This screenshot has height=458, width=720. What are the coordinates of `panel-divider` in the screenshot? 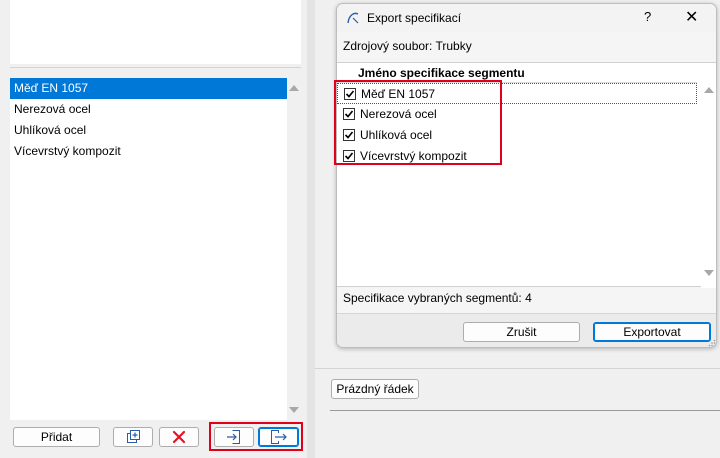 It's located at (311, 229).